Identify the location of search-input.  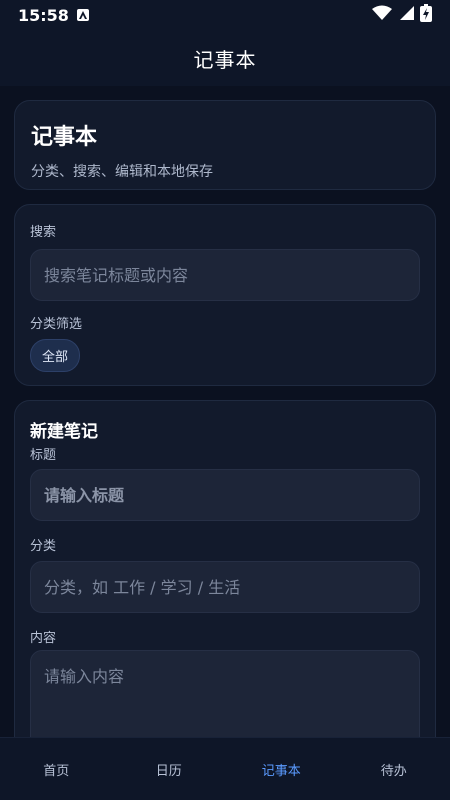
(225, 275).